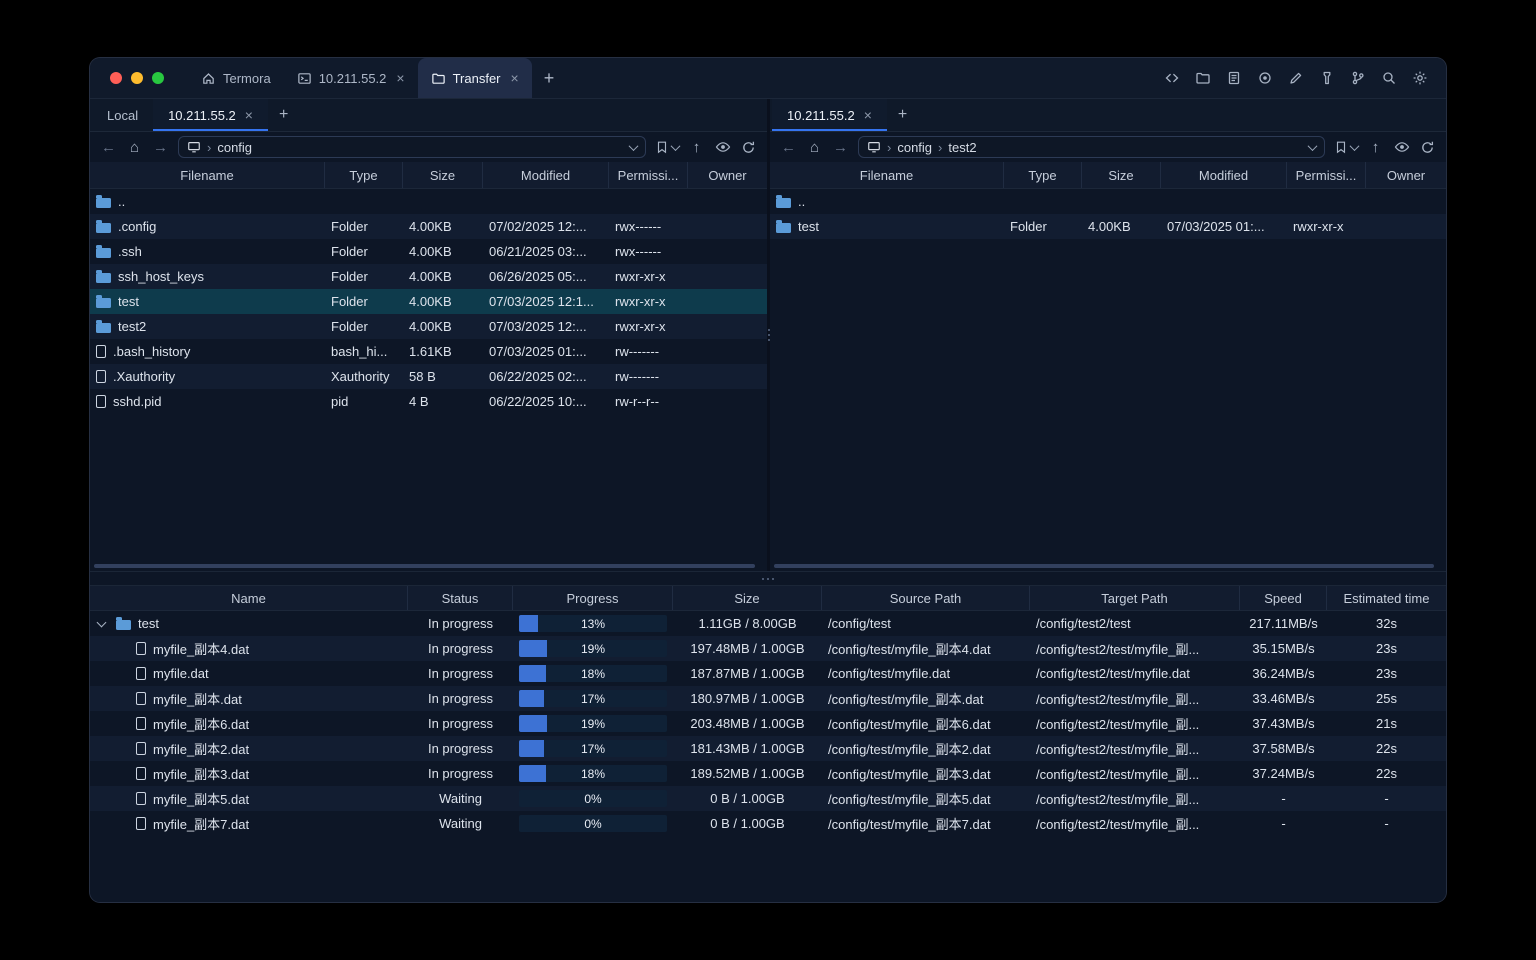 This screenshot has height=960, width=1536. Describe the element at coordinates (122, 115) in the screenshot. I see `pane-tab-local: Local` at that location.